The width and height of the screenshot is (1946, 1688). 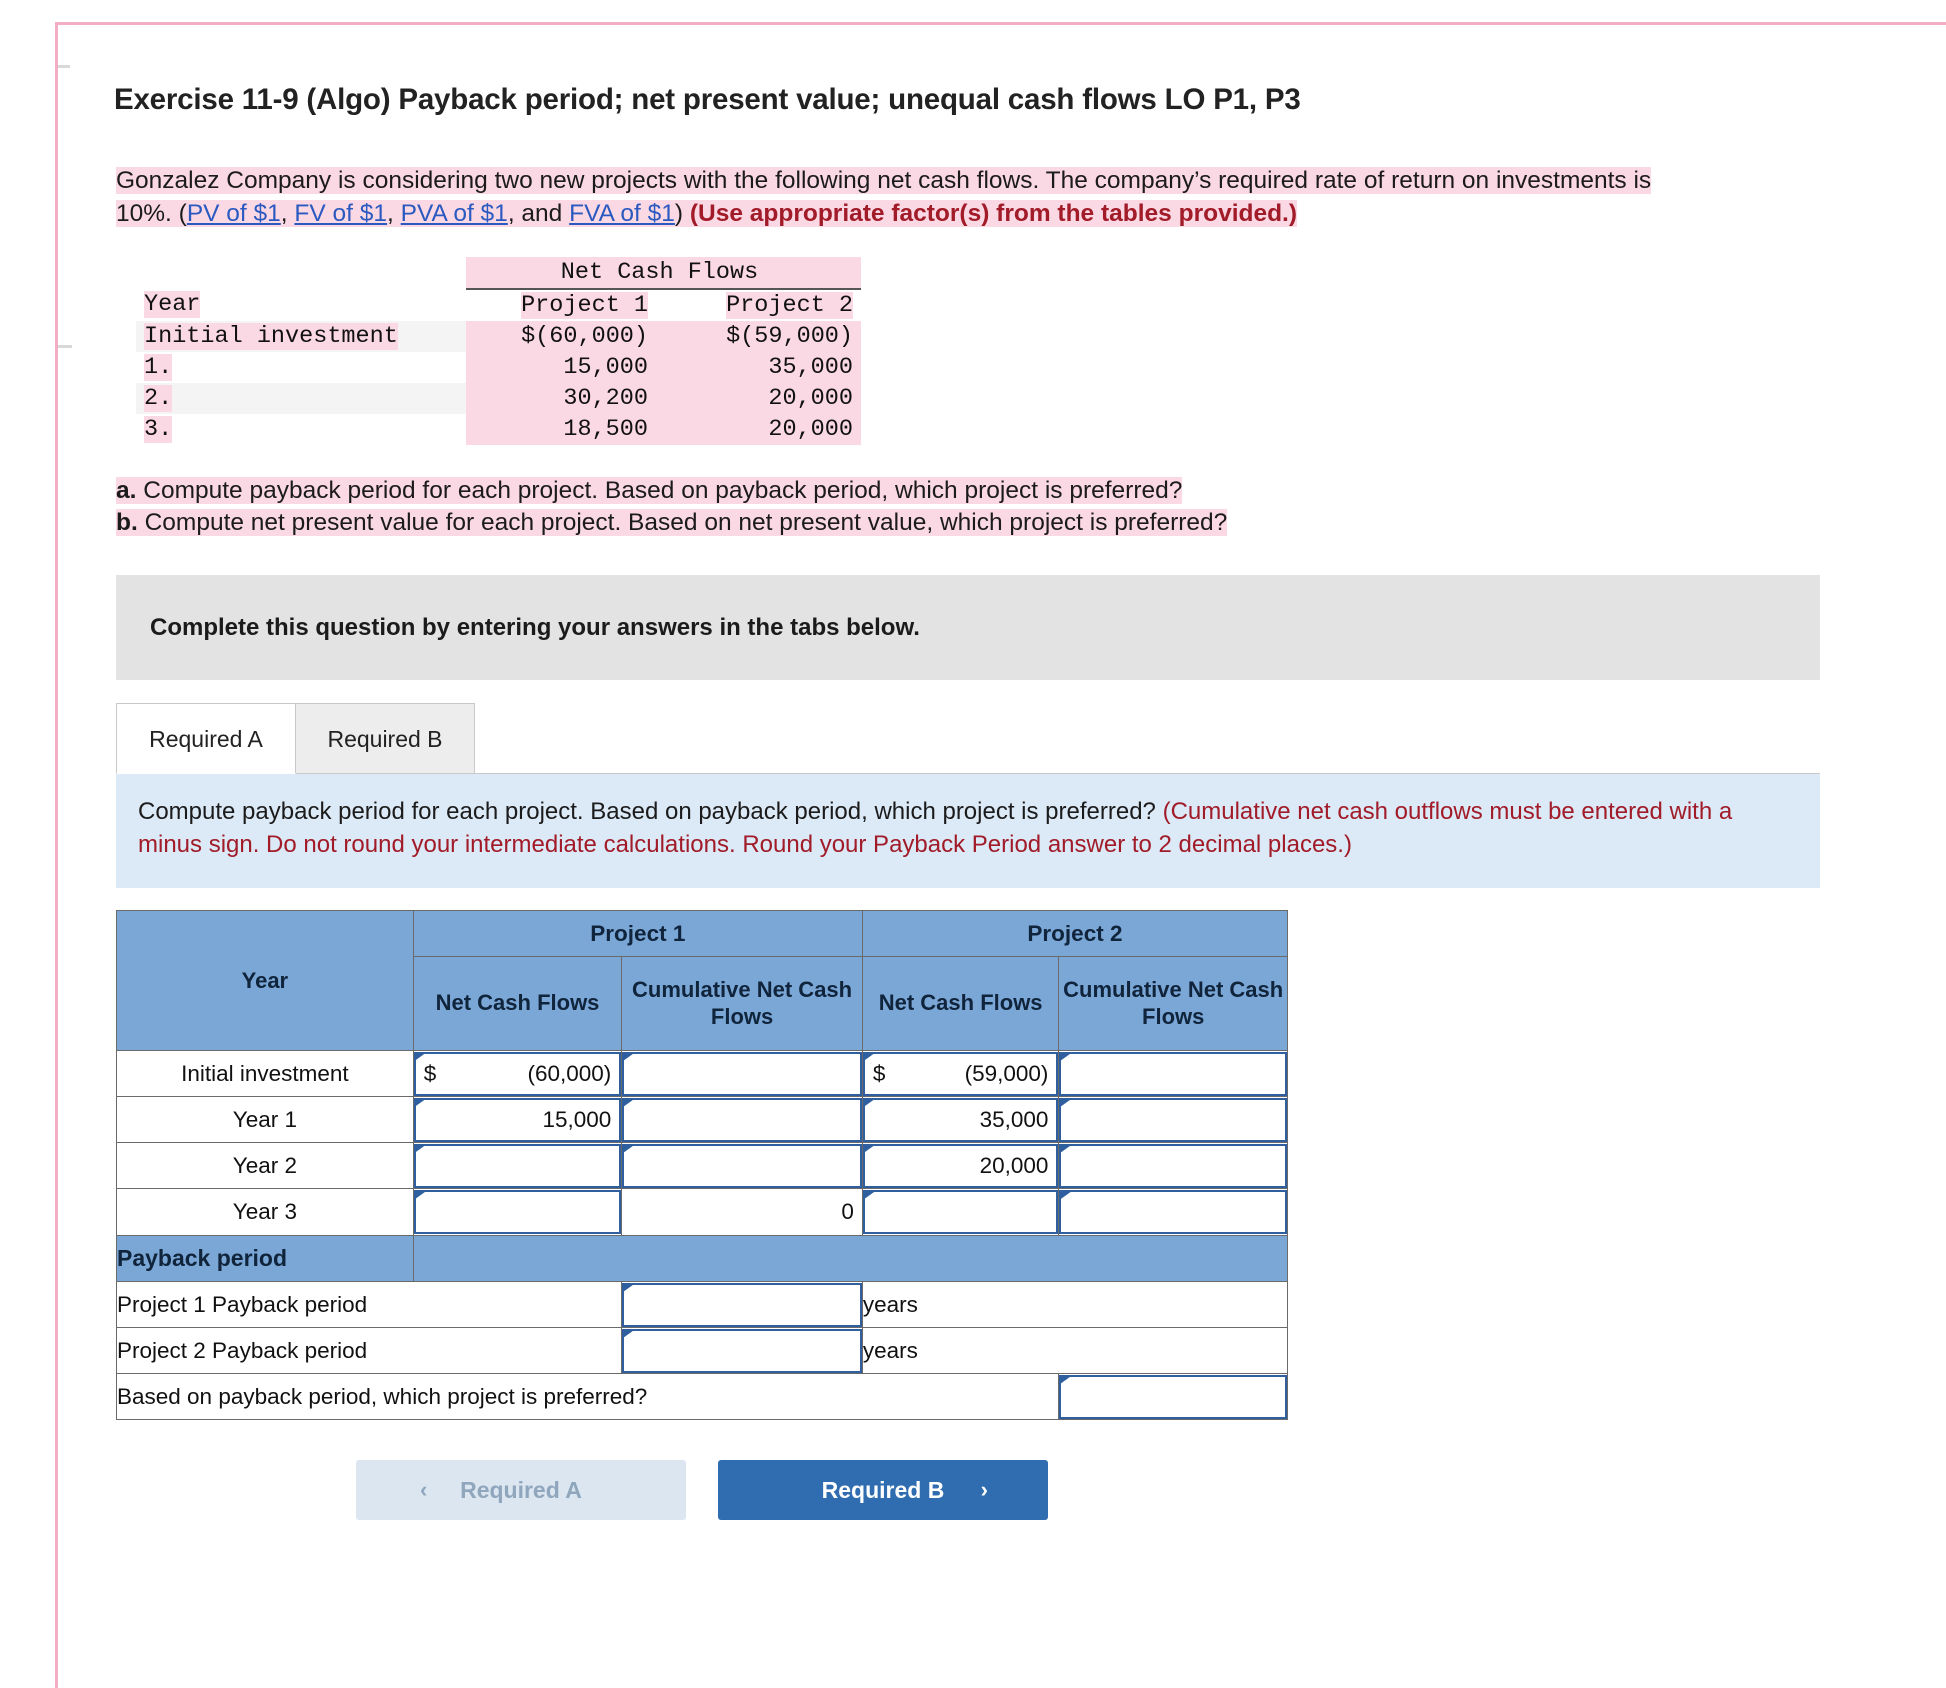 What do you see at coordinates (454, 213) in the screenshot?
I see `link-pva-of-1: PVA of $1` at bounding box center [454, 213].